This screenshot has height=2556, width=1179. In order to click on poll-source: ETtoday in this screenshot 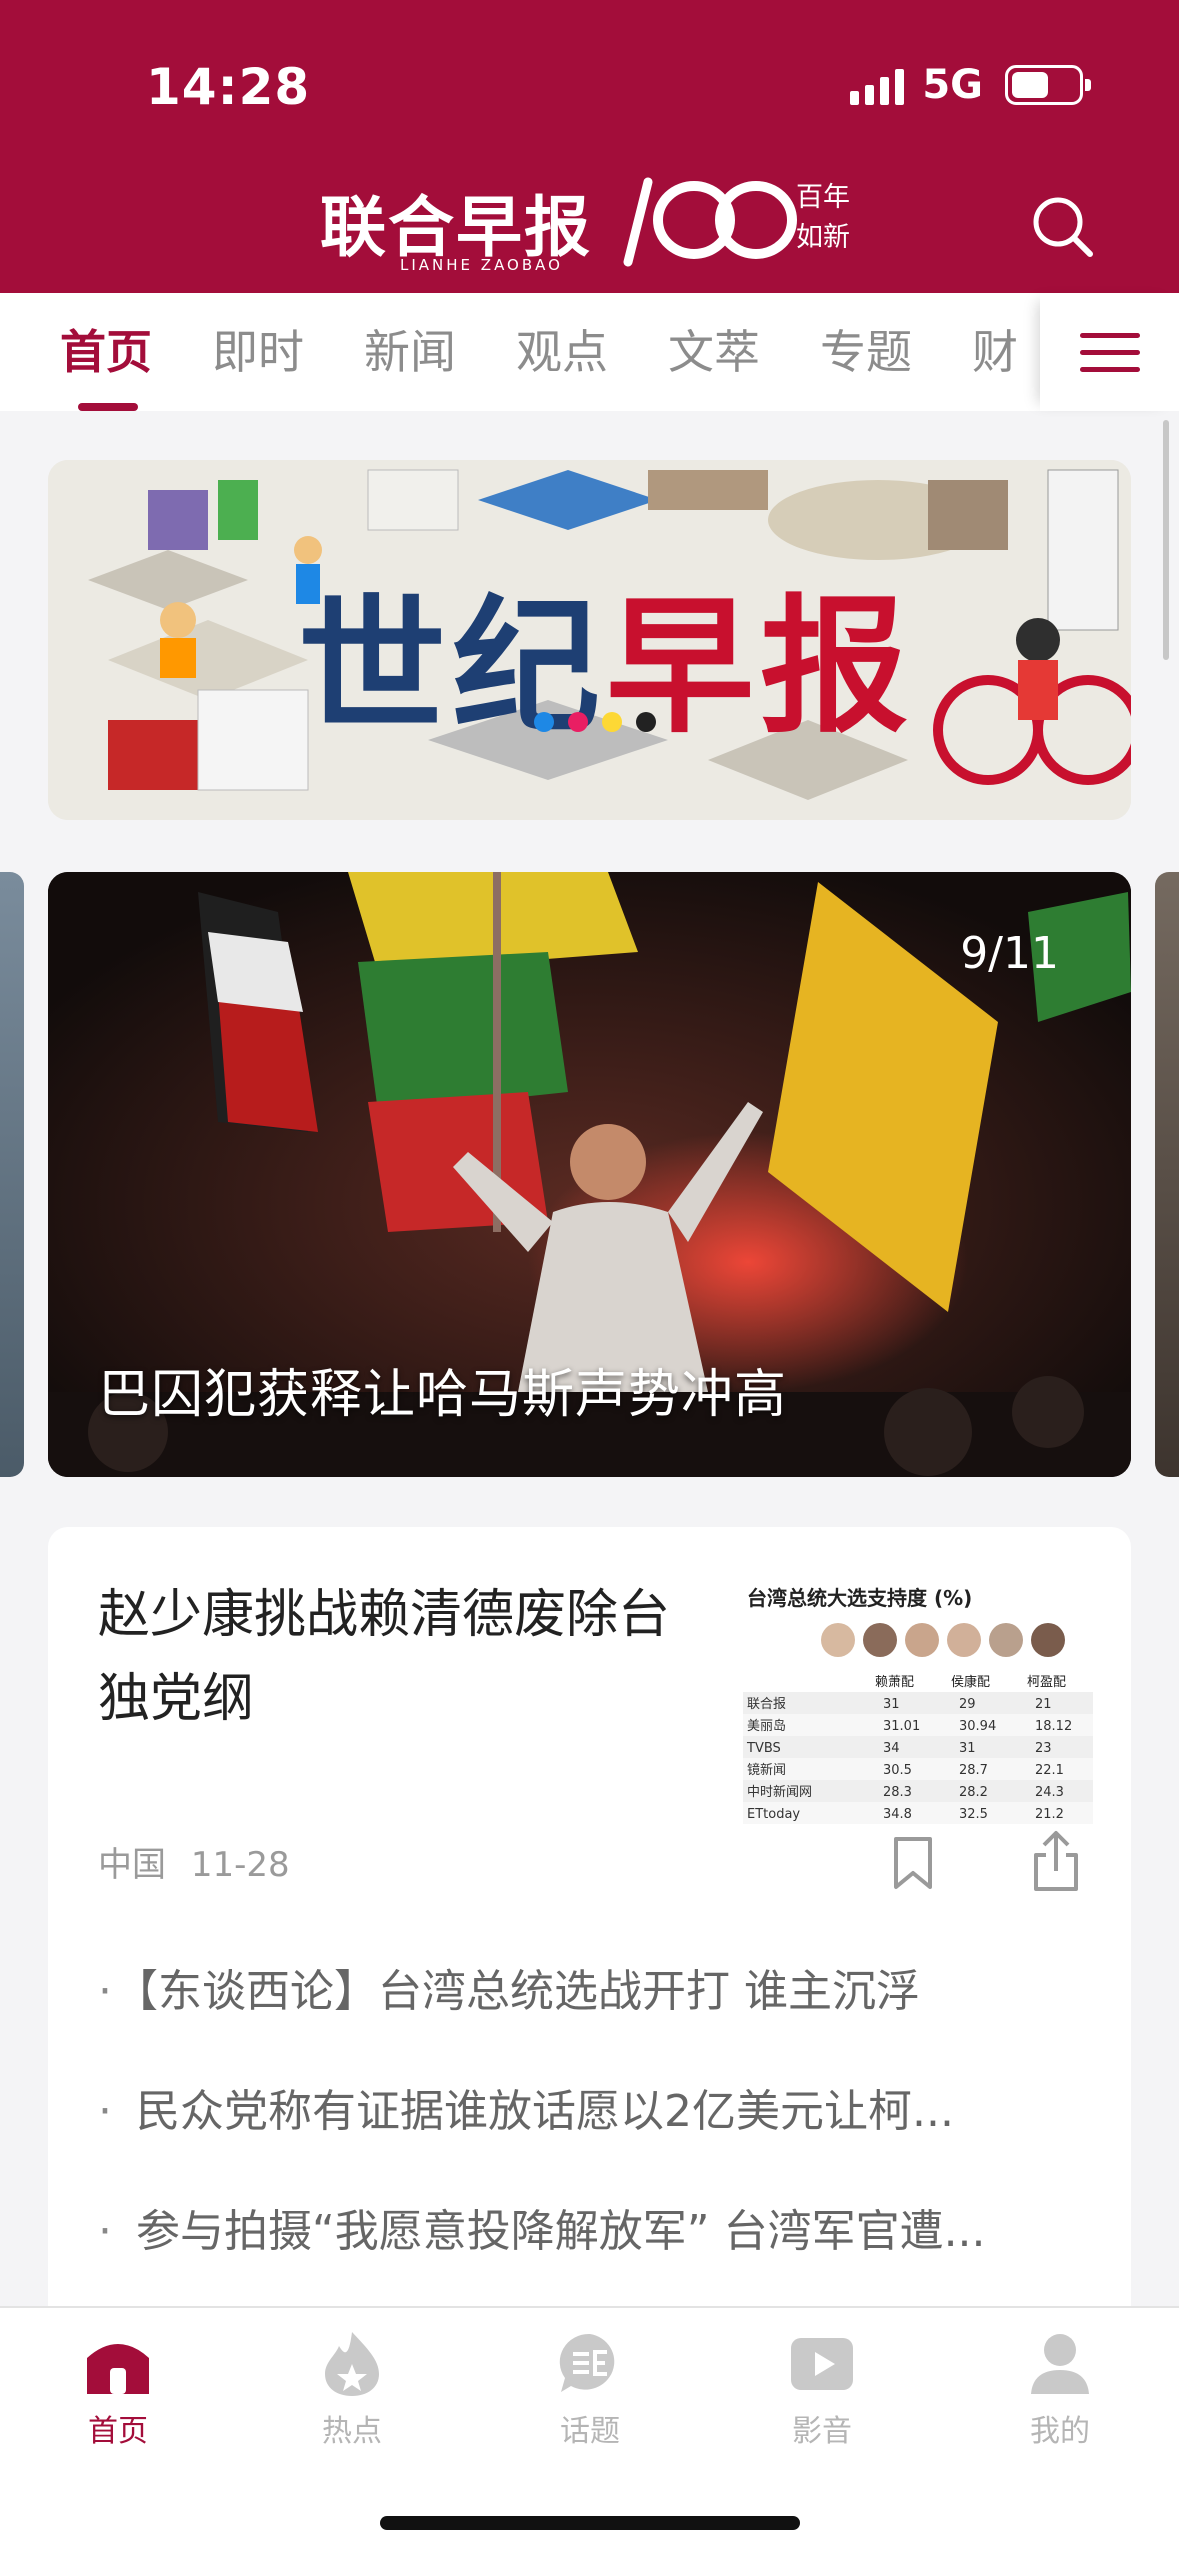, I will do `click(773, 1814)`.